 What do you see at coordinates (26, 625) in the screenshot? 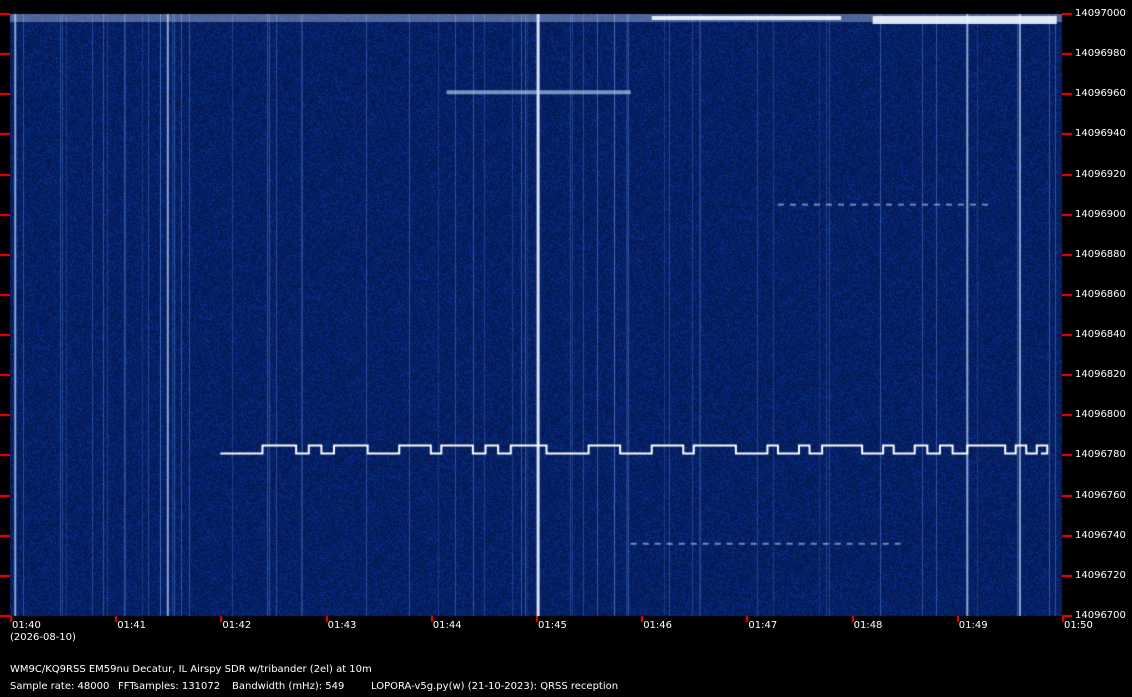
I see `x-tick-label: 01:40` at bounding box center [26, 625].